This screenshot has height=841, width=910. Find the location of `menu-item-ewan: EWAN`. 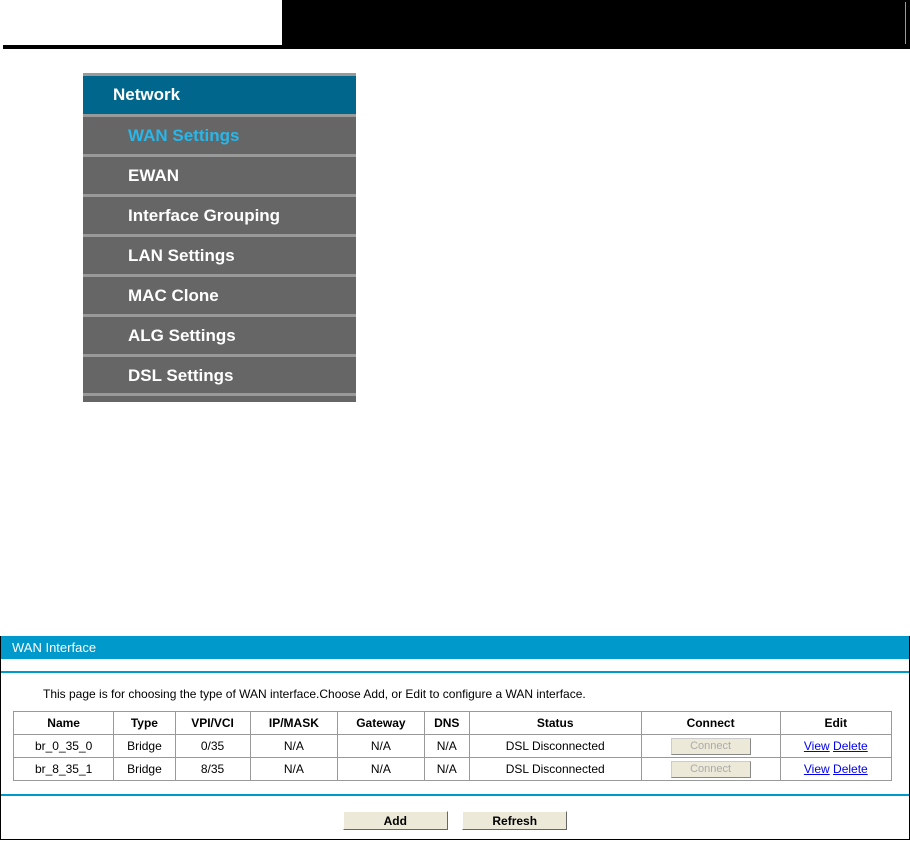

menu-item-ewan: EWAN is located at coordinates (219, 174).